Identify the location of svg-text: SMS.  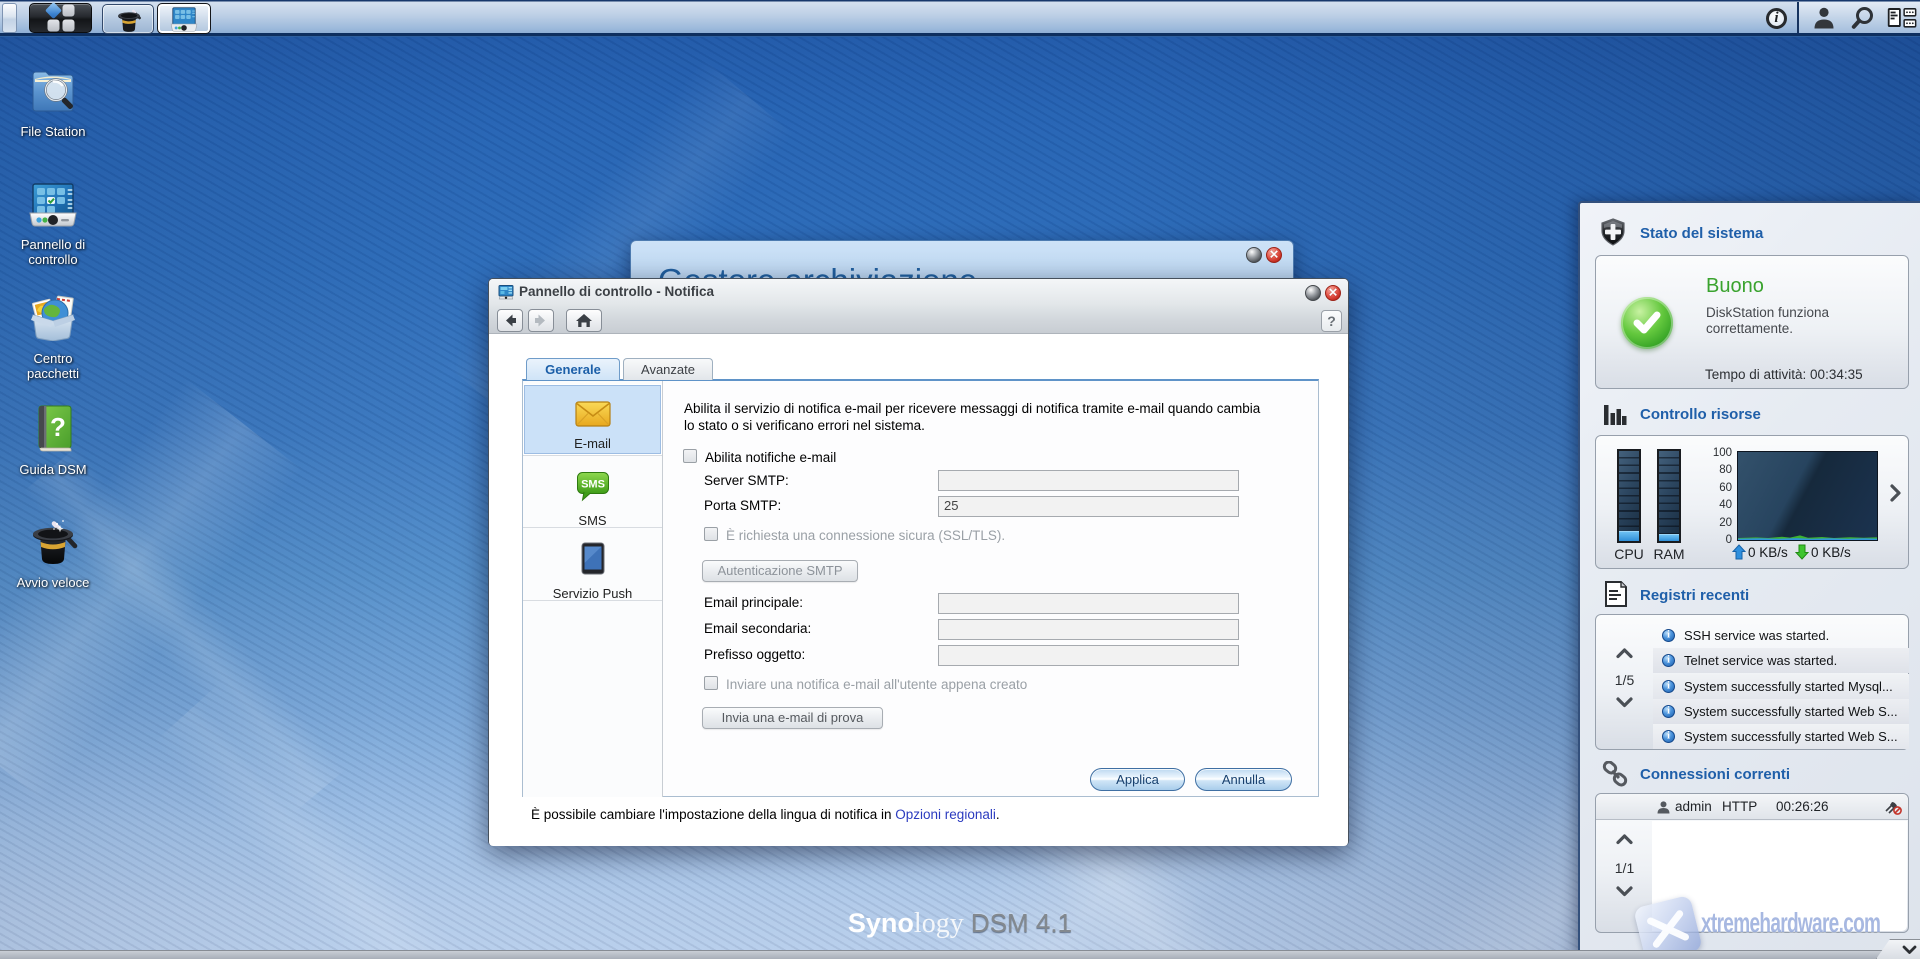
(593, 485).